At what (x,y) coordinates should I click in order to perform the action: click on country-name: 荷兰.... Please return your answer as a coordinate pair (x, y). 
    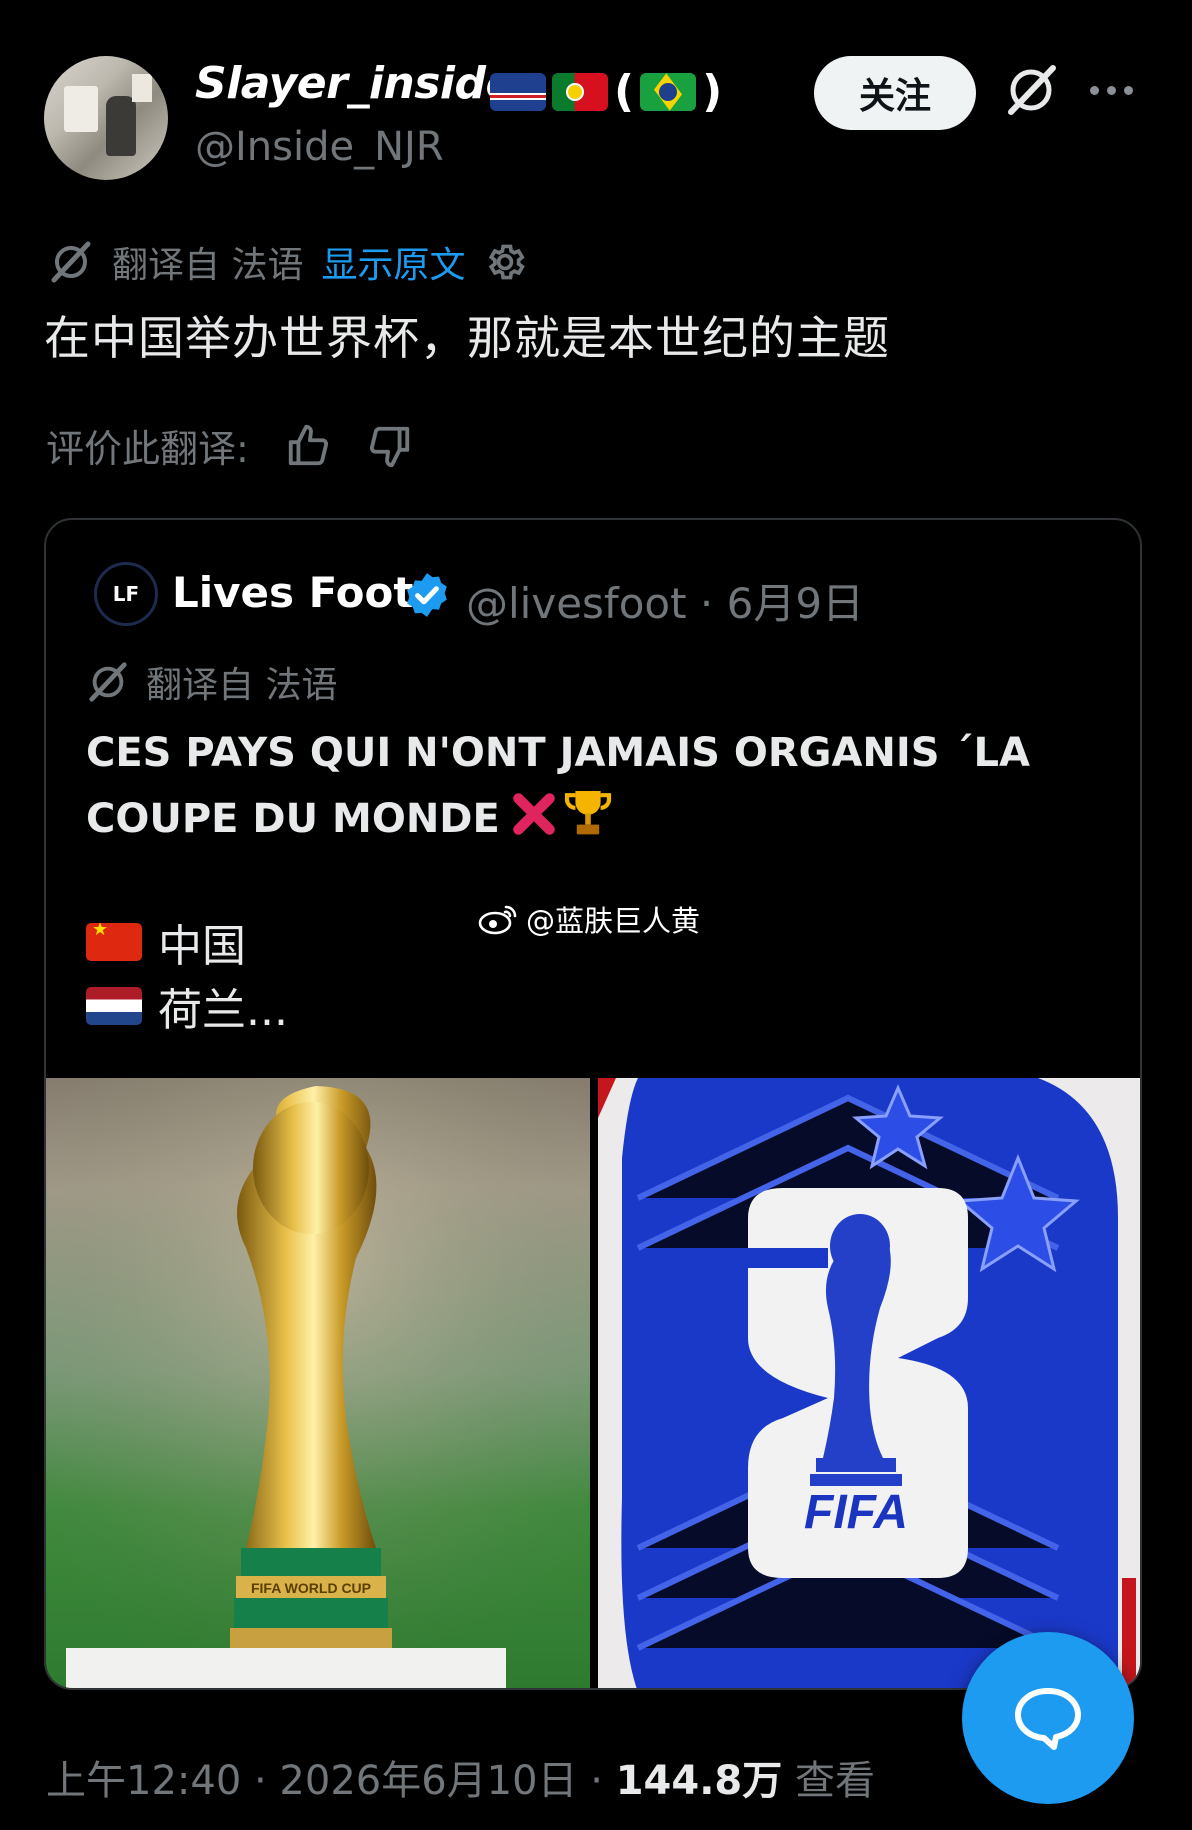
    Looking at the image, I should click on (223, 1010).